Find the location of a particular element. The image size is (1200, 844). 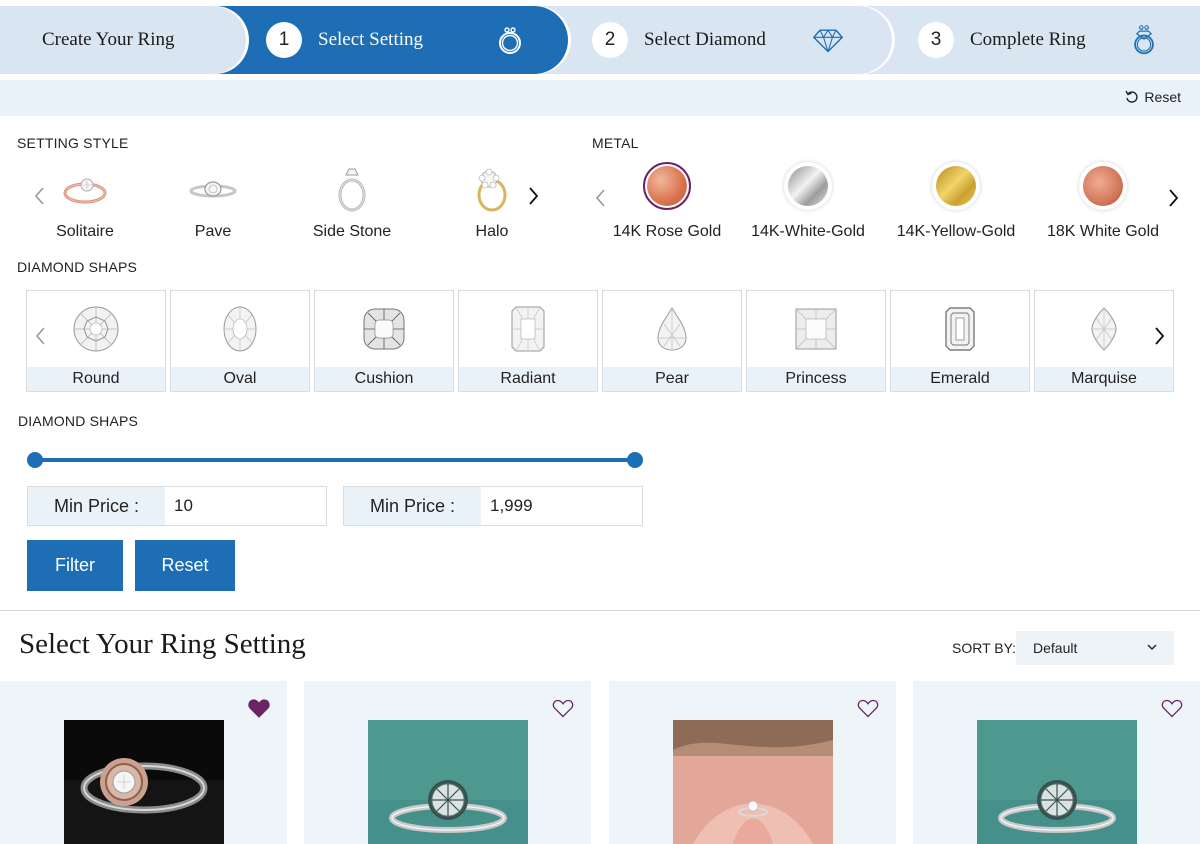

style-option-pave: Pave is located at coordinates (213, 201).